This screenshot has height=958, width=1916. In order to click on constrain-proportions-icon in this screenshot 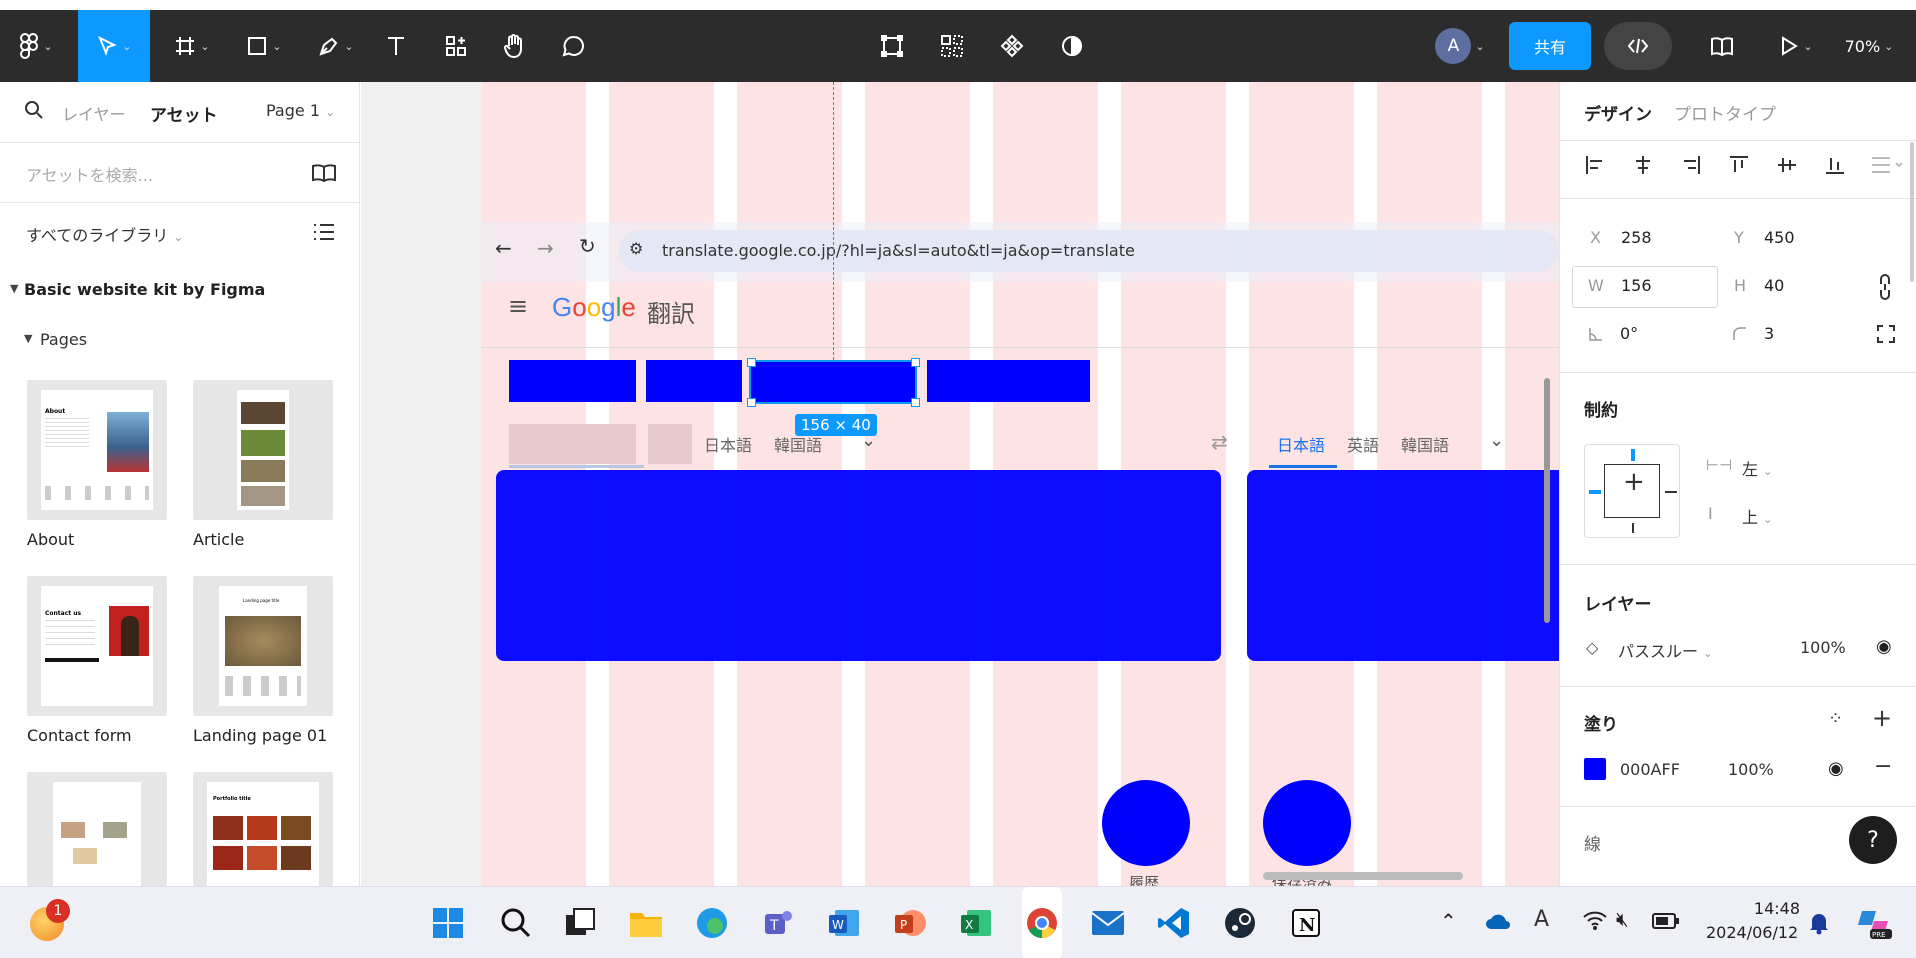, I will do `click(1885, 287)`.